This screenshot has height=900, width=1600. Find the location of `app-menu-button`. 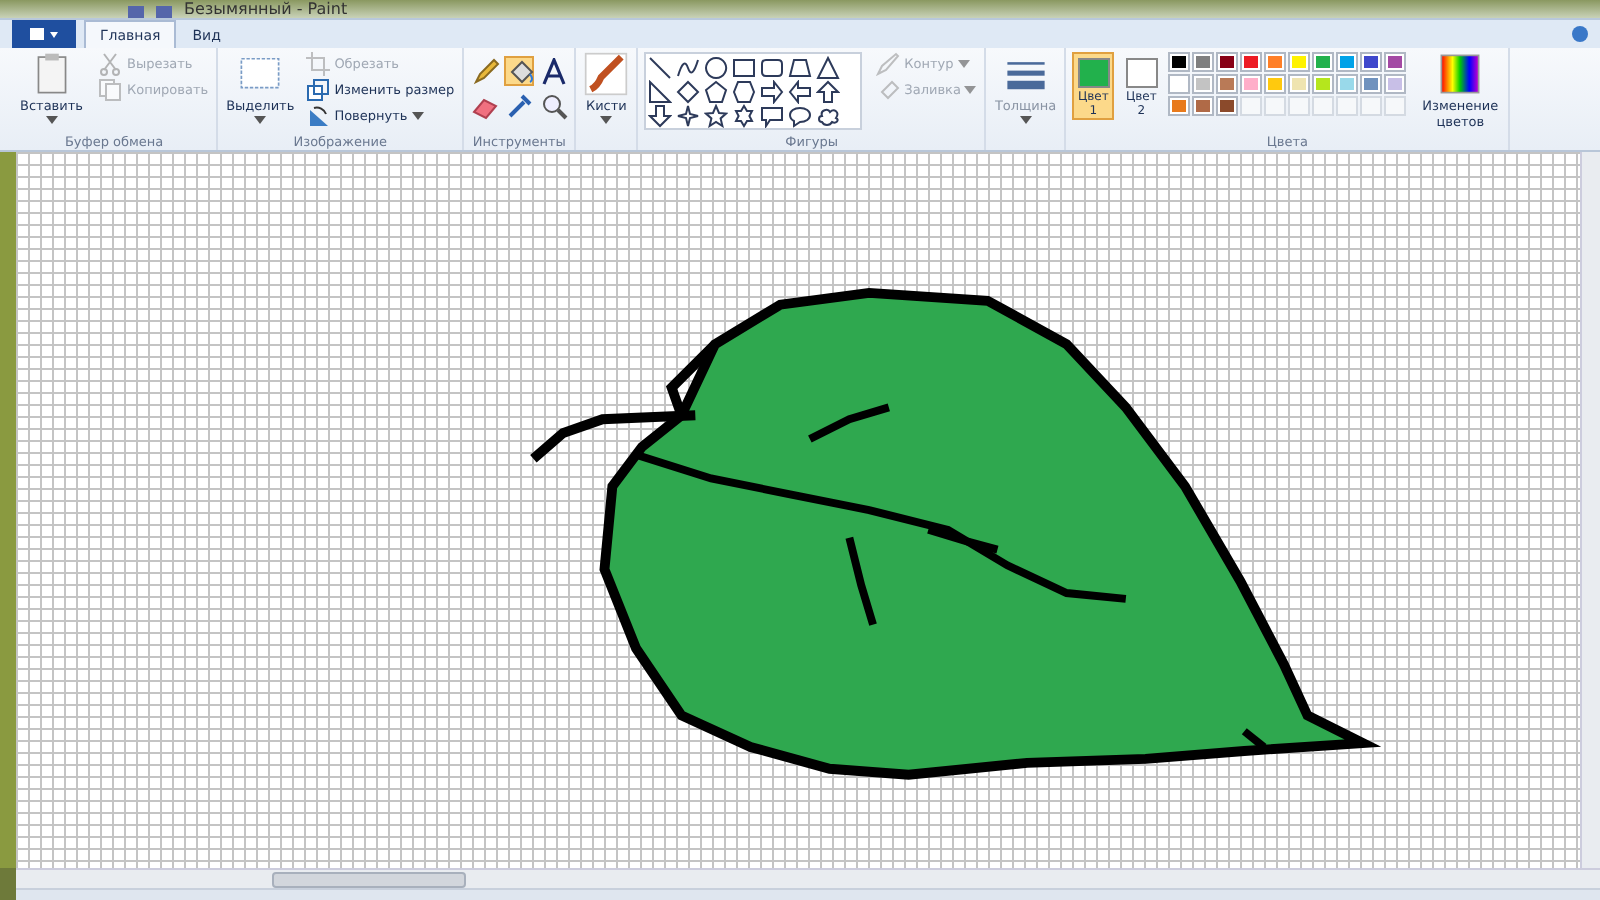

app-menu-button is located at coordinates (44, 34).